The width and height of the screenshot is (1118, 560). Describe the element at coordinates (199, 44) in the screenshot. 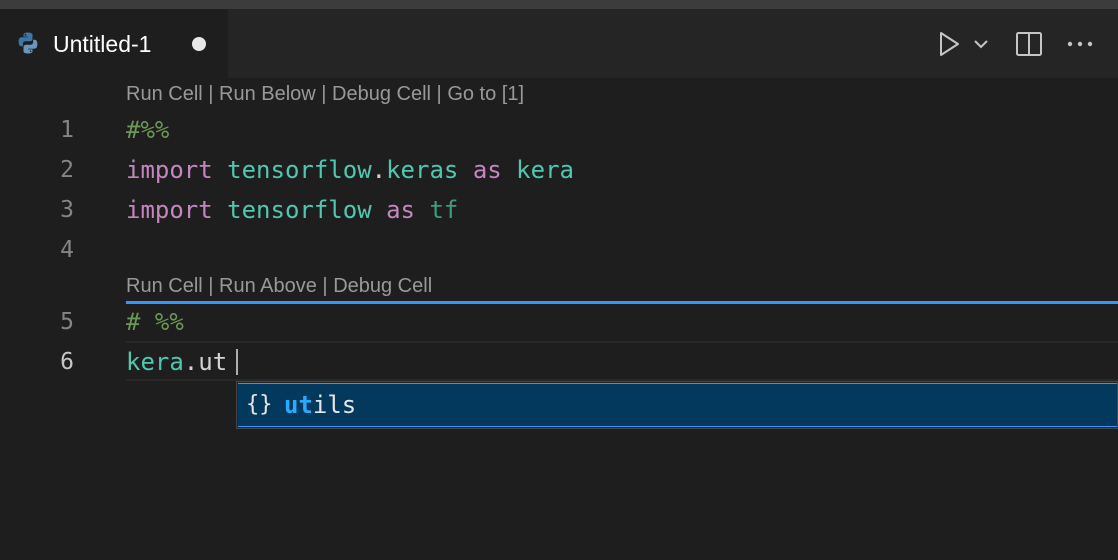

I see `unsaved-dot-icon` at that location.